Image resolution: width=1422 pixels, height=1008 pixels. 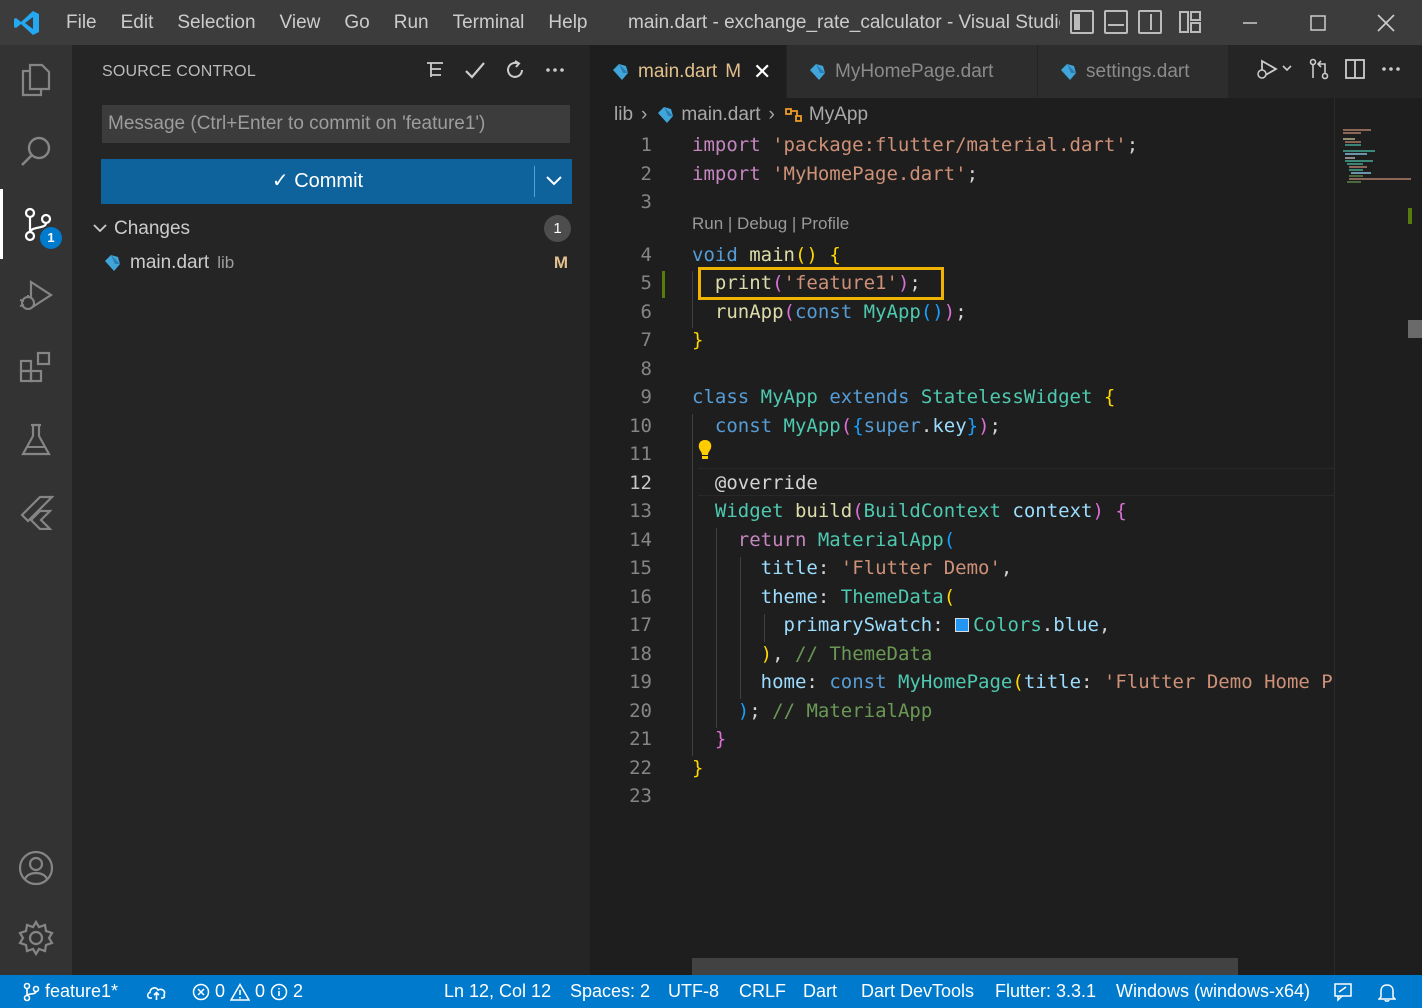 I want to click on extensions-icon, so click(x=36, y=368).